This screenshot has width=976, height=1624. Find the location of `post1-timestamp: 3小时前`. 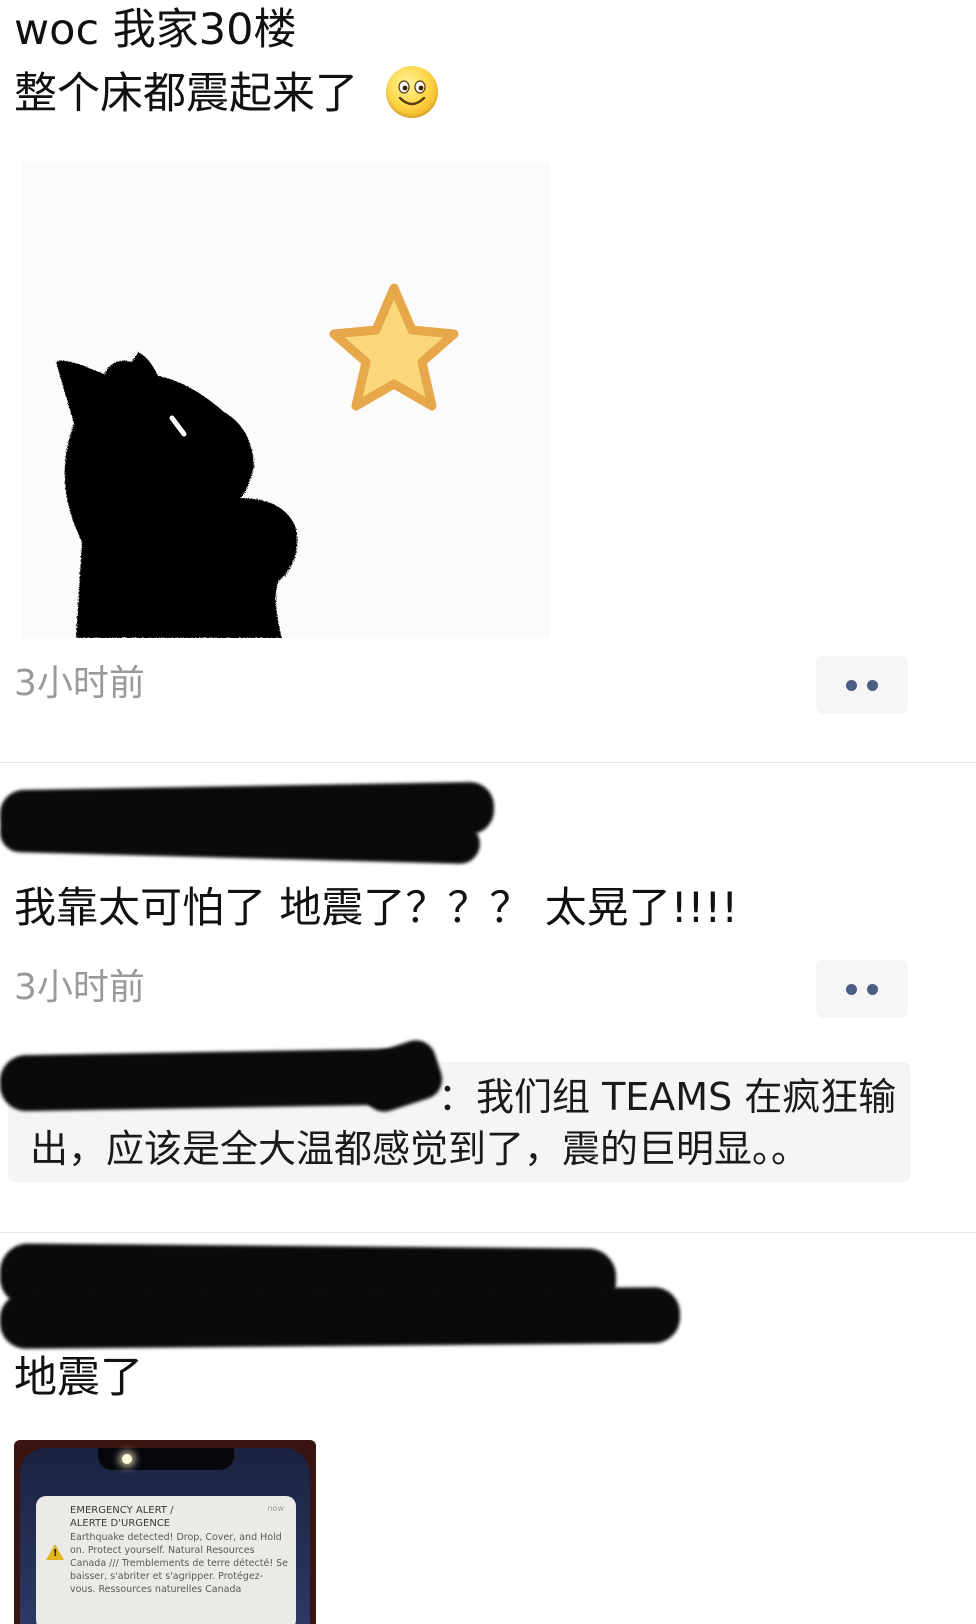

post1-timestamp: 3小时前 is located at coordinates (79, 683).